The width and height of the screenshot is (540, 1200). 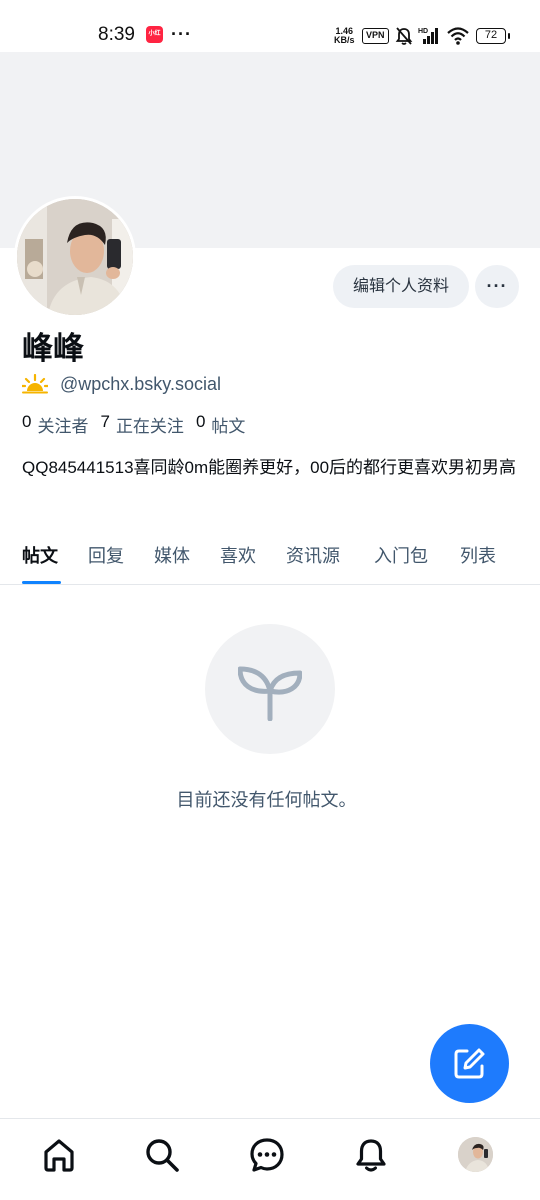 I want to click on profile-tabs: 帖文 回复 媒体 喜欢 资讯源 入门包 列表, so click(x=270, y=557).